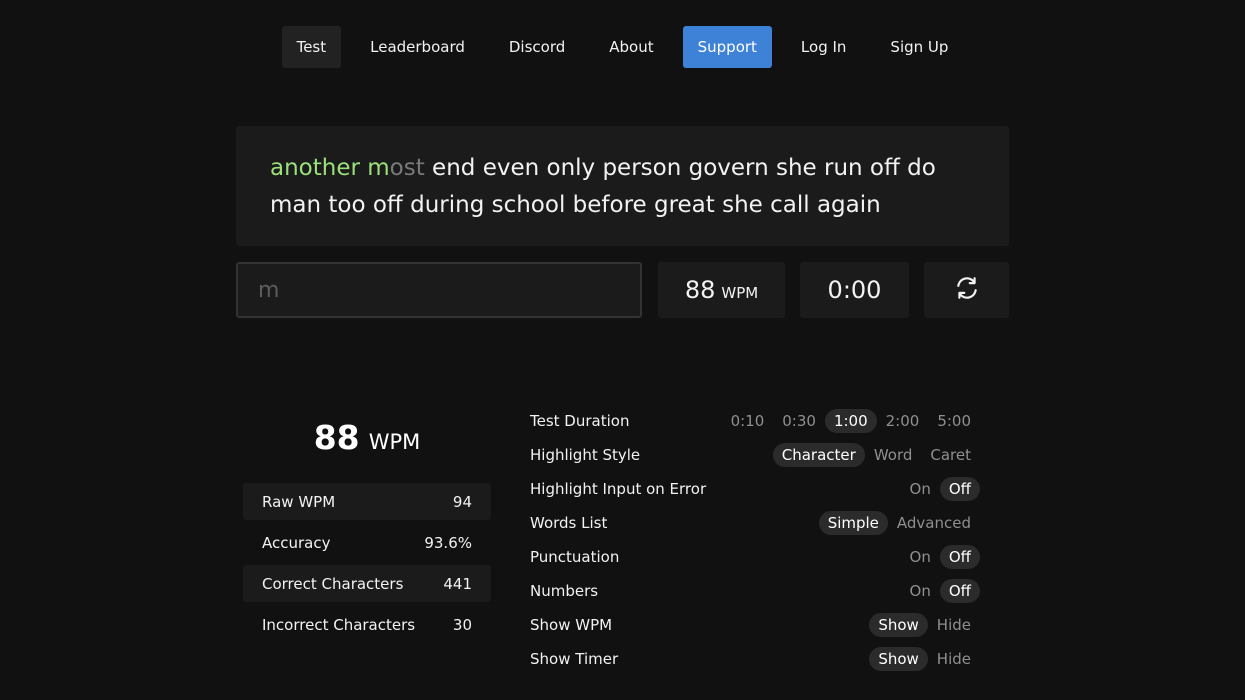 The image size is (1245, 700). What do you see at coordinates (394, 442) in the screenshot?
I see `result-wpm-unit: WPM` at bounding box center [394, 442].